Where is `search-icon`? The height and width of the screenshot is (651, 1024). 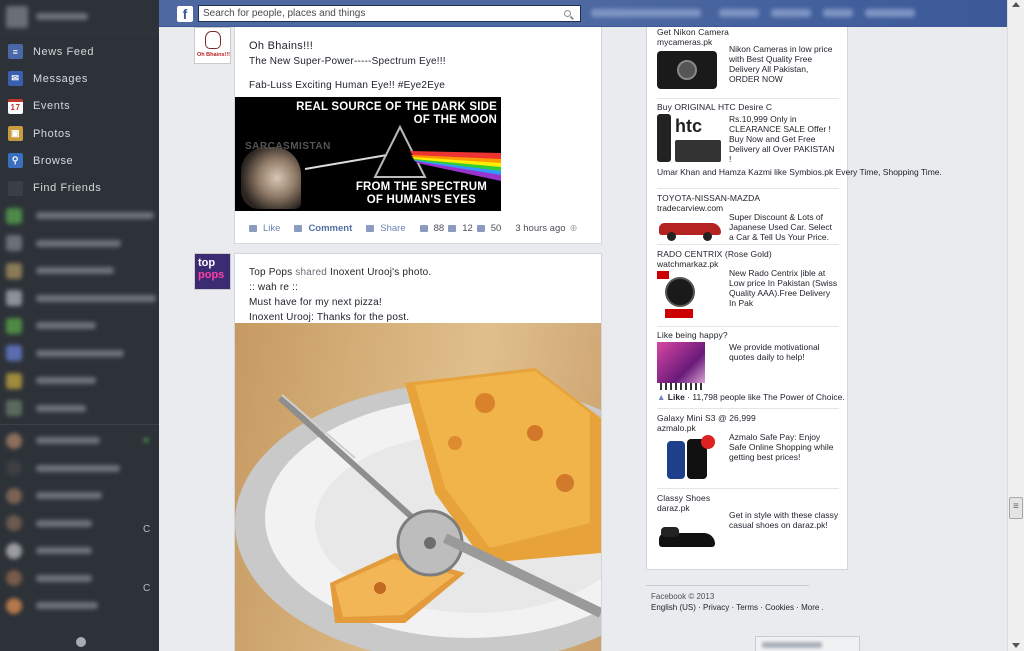
search-icon is located at coordinates (567, 13).